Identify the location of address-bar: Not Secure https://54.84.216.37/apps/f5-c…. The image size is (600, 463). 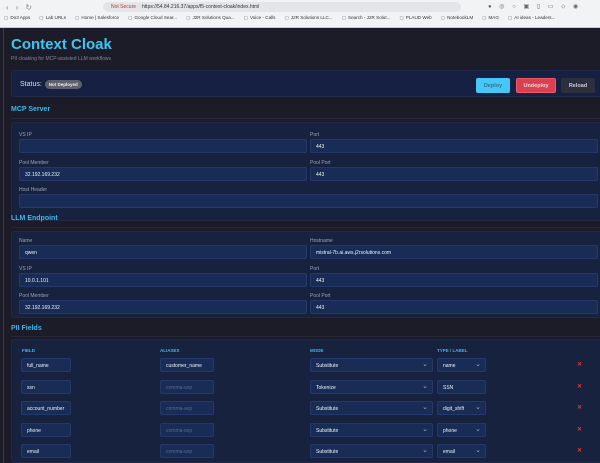
(282, 7).